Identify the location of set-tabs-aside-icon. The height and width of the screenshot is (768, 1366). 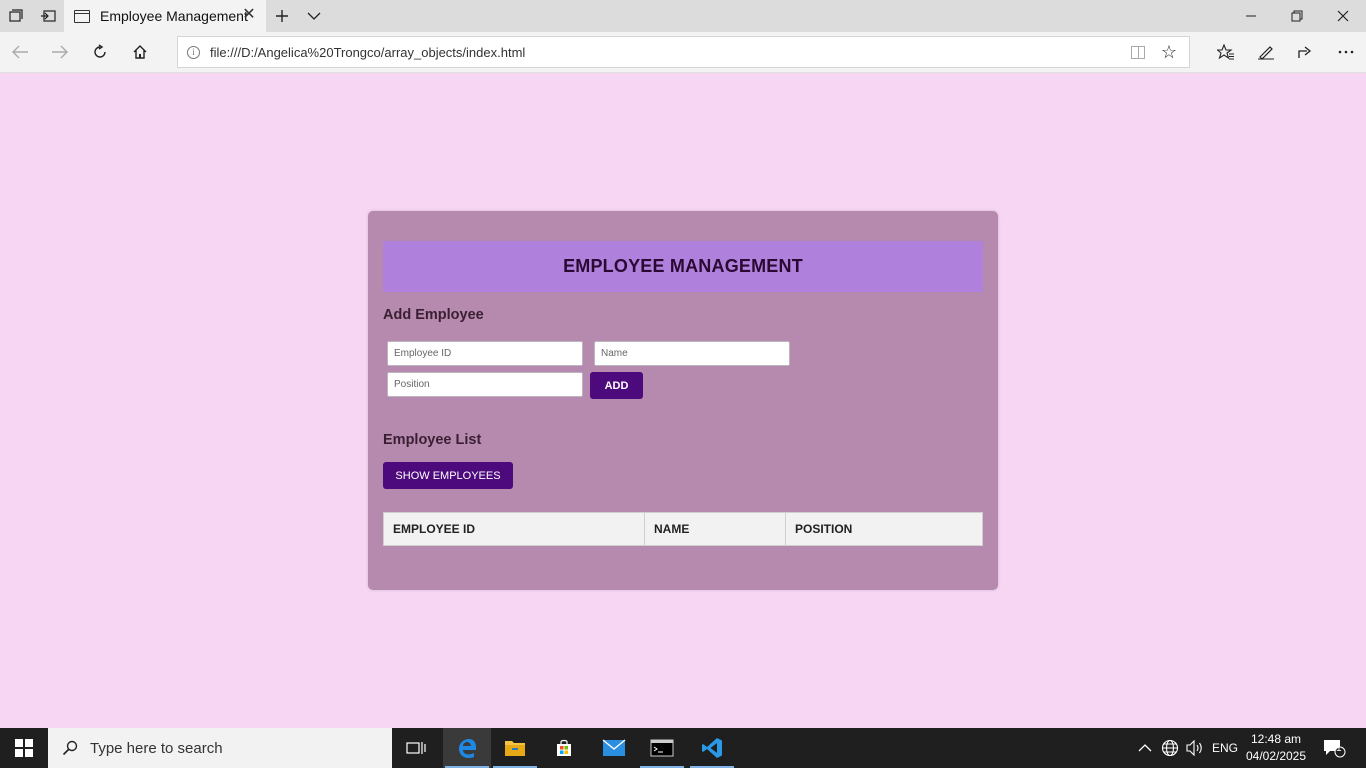
(48, 16).